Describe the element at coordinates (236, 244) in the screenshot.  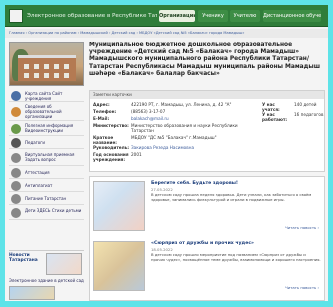
I see `news-title: «Сюрприз от дружбы и прочих чудес»` at that location.